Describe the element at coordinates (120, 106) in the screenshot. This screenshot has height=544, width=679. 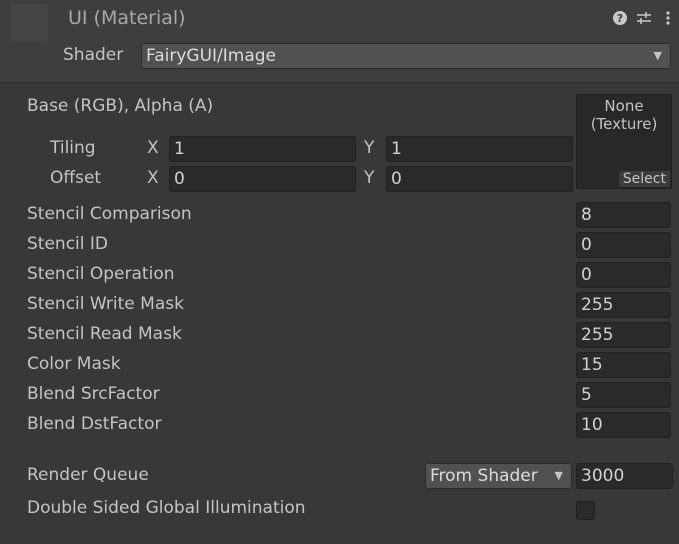
I see `texture-label: Base (RGB), Alpha (A)` at that location.